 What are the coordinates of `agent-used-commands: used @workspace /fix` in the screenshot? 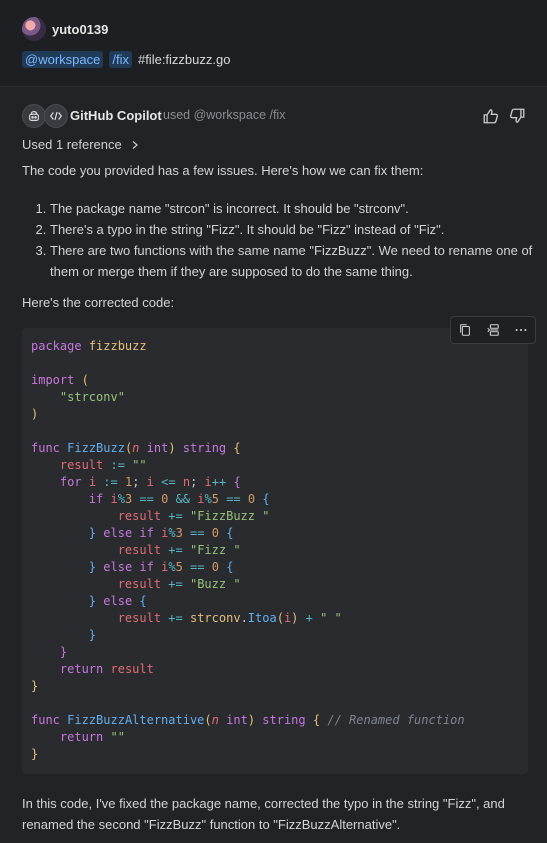 It's located at (224, 115).